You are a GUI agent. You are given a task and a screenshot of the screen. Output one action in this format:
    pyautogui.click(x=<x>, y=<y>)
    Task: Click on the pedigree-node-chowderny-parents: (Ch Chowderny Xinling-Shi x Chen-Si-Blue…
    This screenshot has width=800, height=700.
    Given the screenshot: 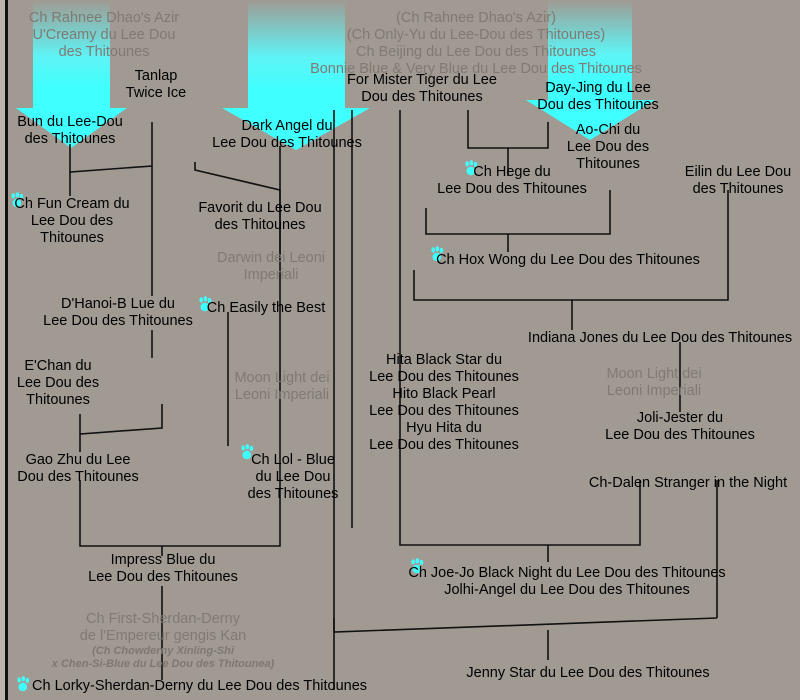 What is the action you would take?
    pyautogui.click(x=163, y=658)
    